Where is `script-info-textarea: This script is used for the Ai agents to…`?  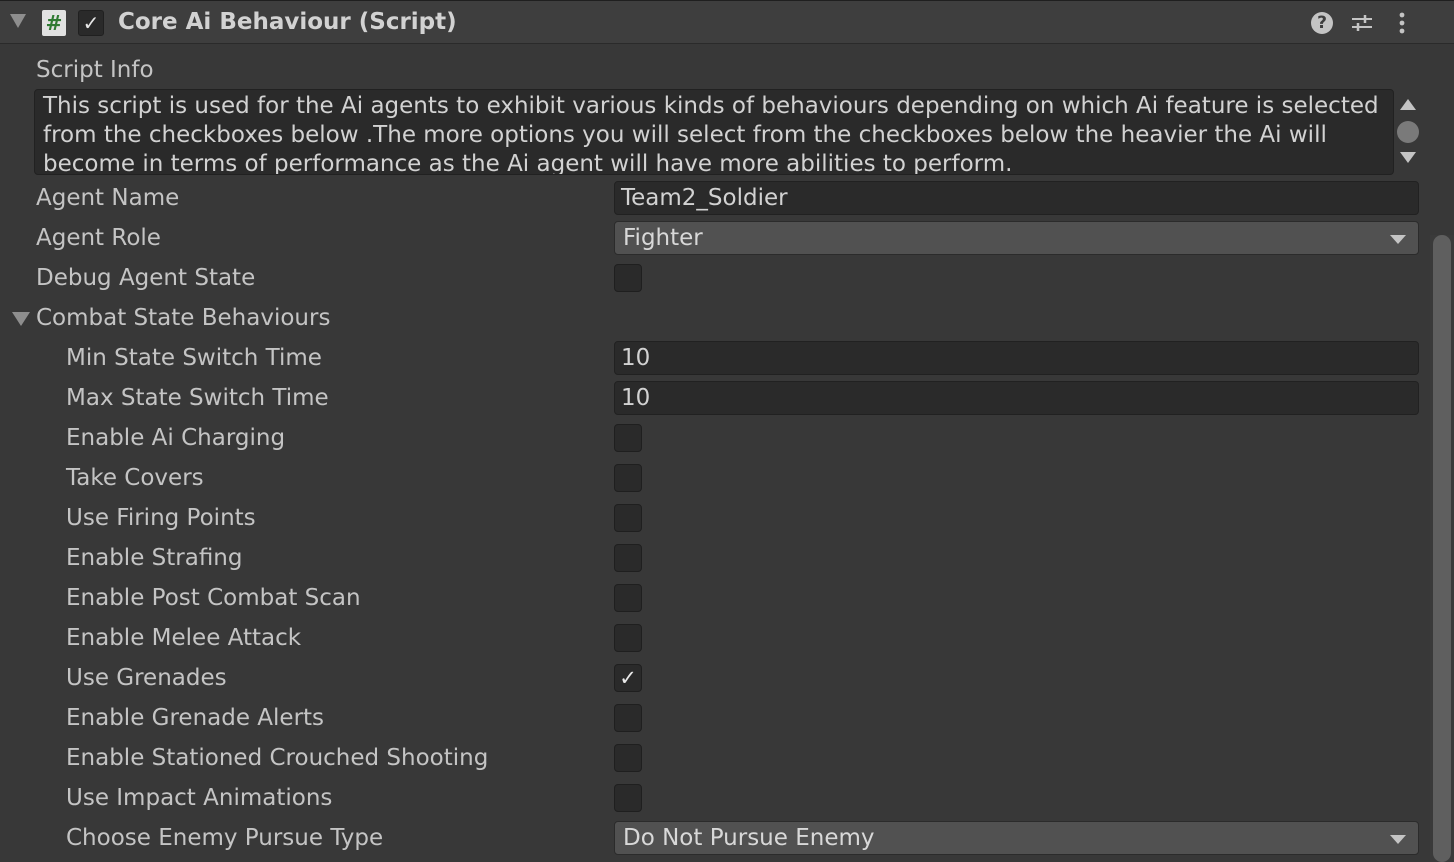 script-info-textarea: This script is used for the Ai agents to… is located at coordinates (714, 132).